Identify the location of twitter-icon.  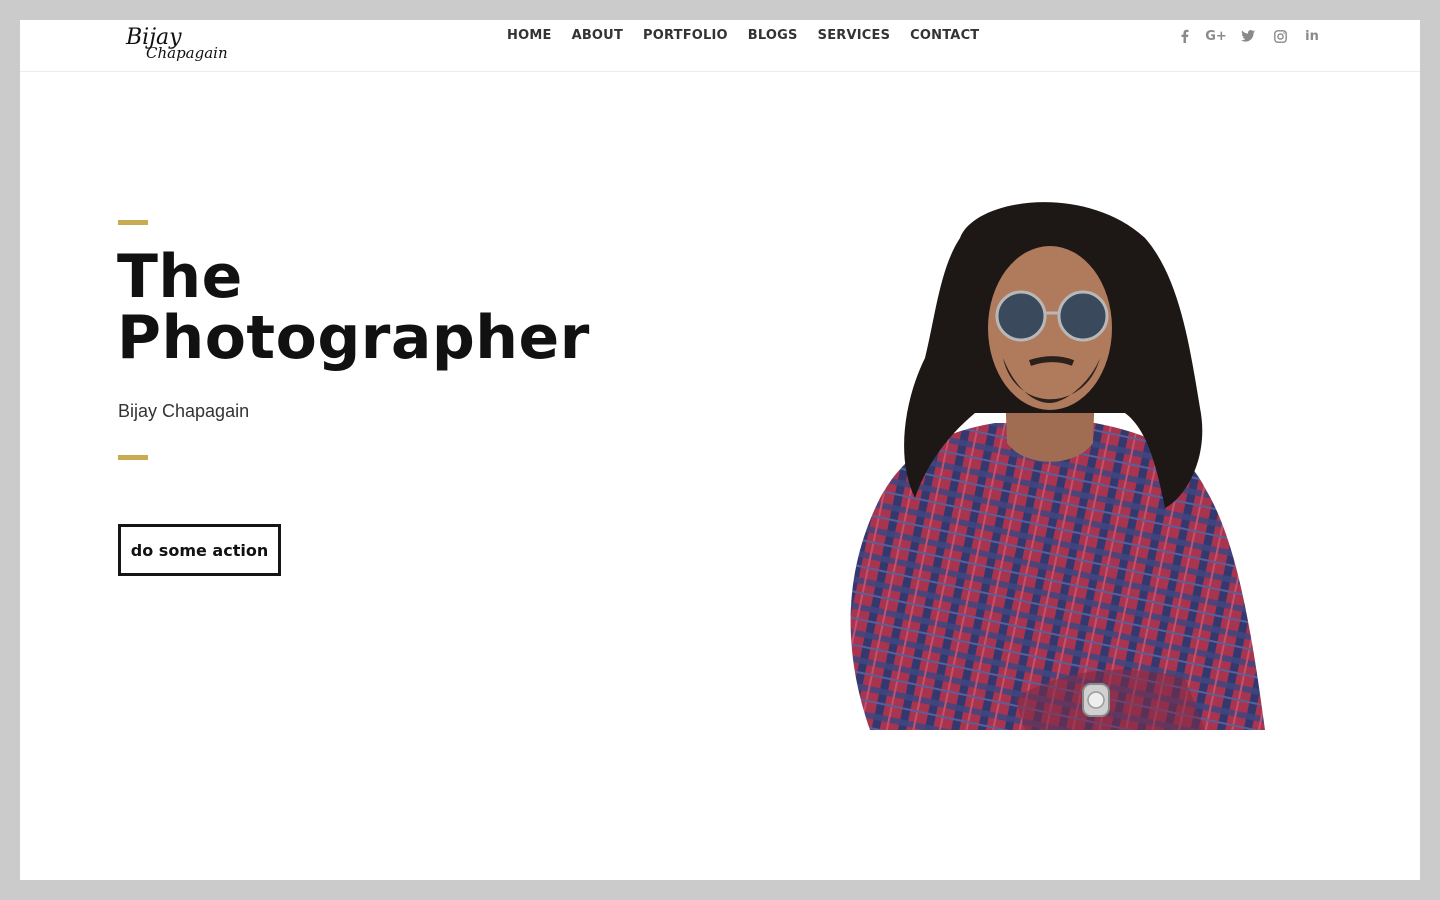
(1248, 36).